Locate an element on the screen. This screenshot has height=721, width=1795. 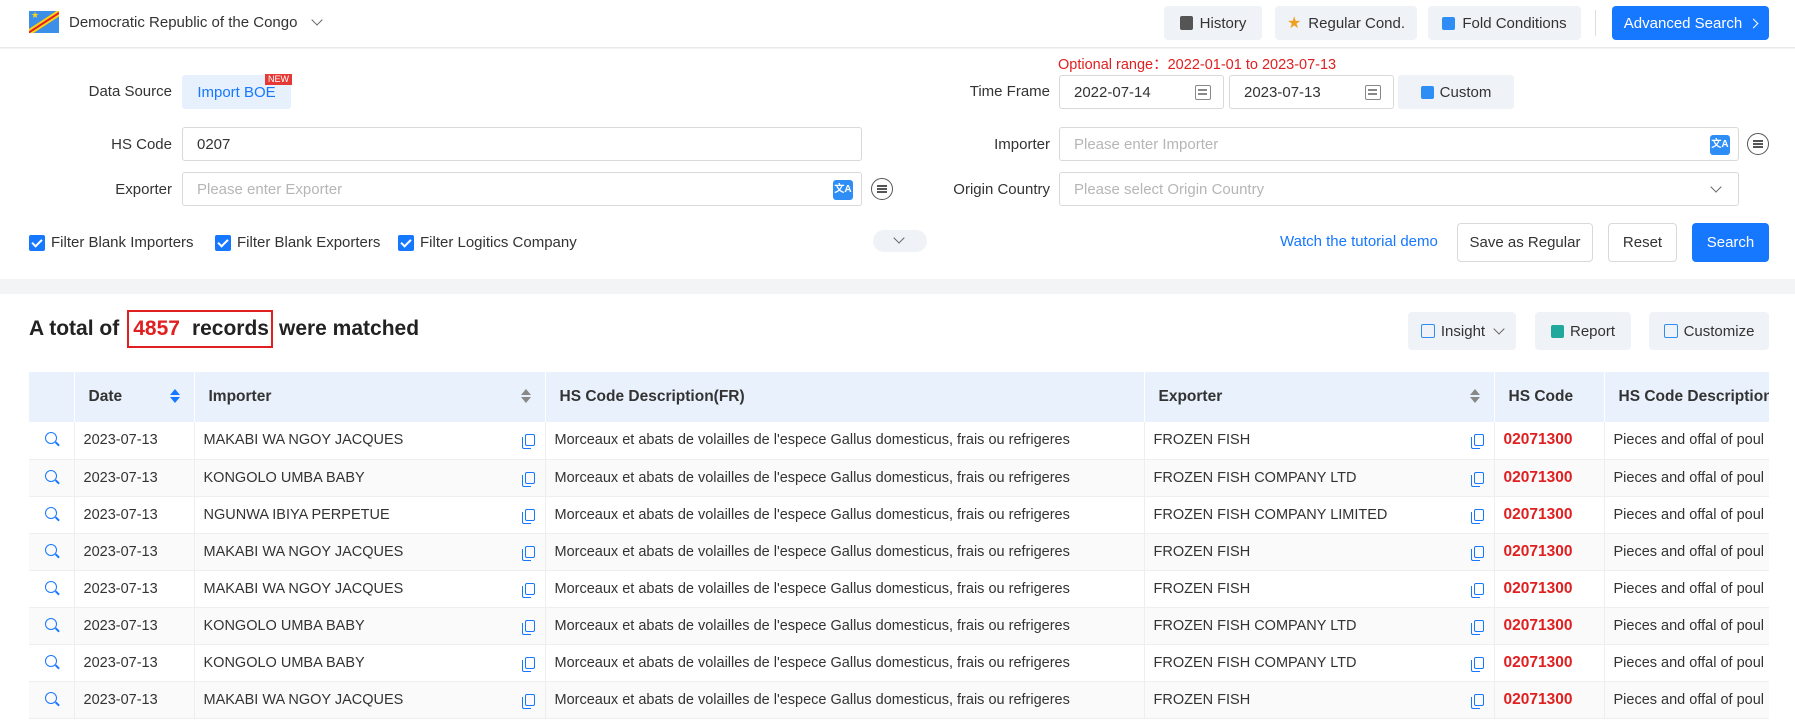
filter-blank-exporters-checkbox: Filter Blank Exporters is located at coordinates (297, 242).